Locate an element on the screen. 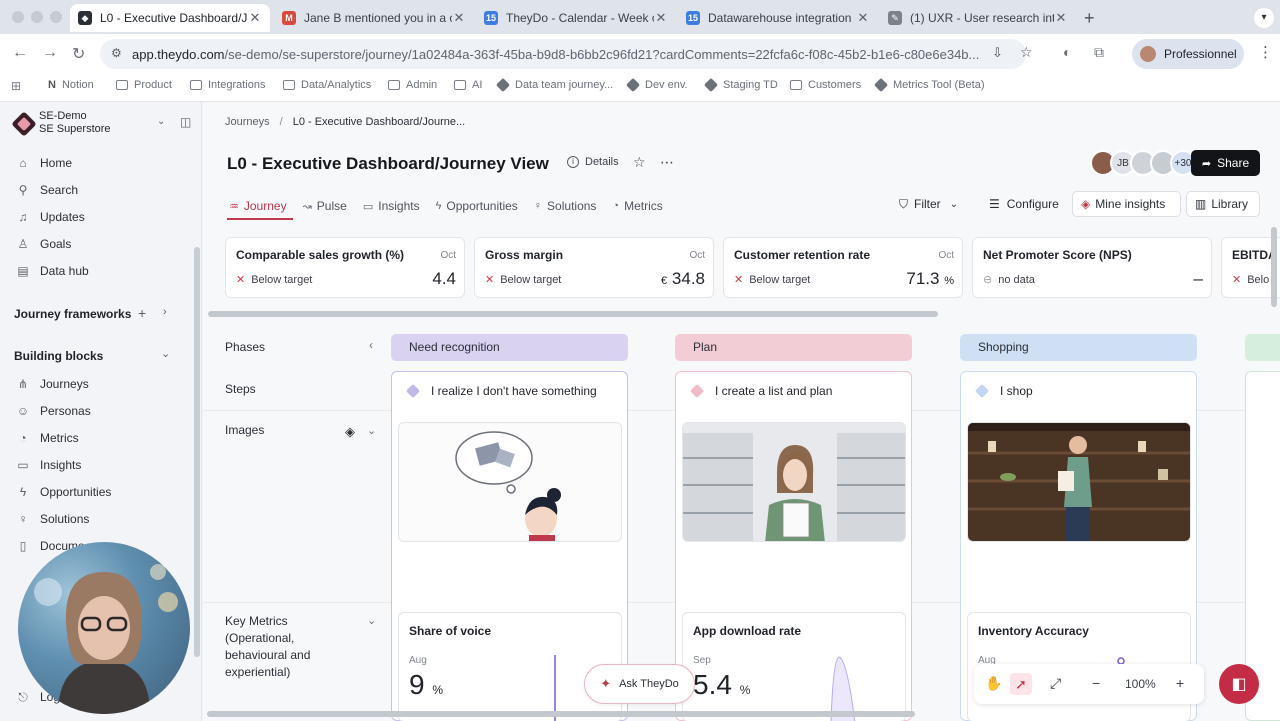  library-button: ▥ Library is located at coordinates (1223, 204).